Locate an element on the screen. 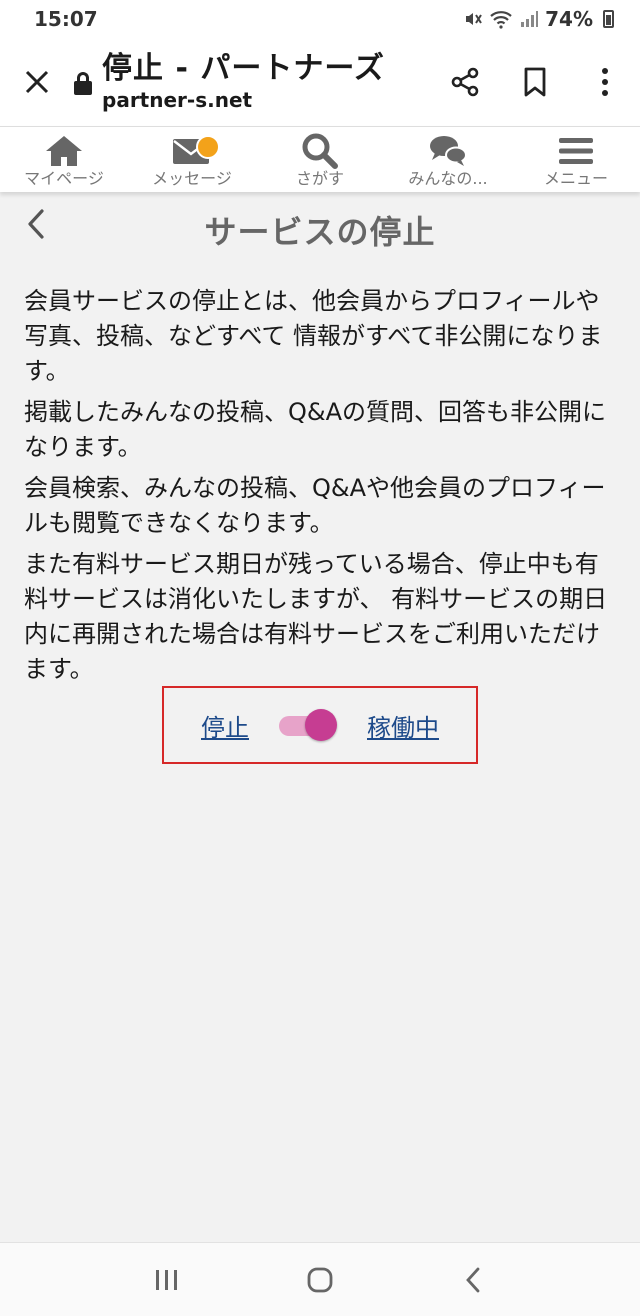  nav-item-messages: メッセージ is located at coordinates (192, 159).